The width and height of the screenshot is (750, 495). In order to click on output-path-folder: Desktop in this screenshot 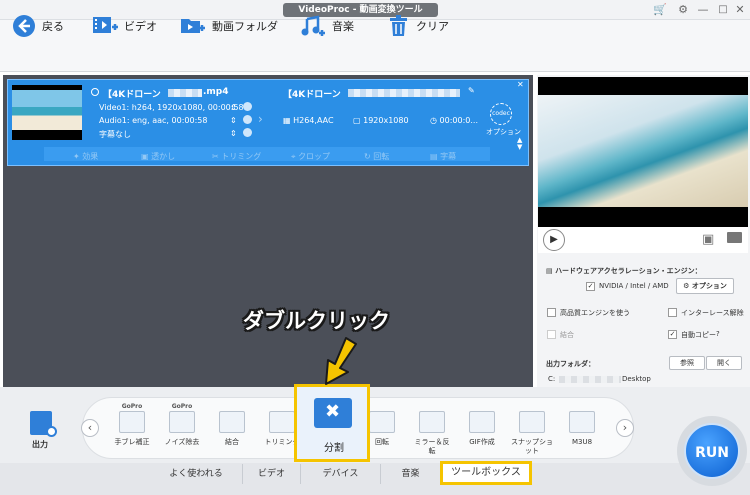, I will do `click(636, 379)`.